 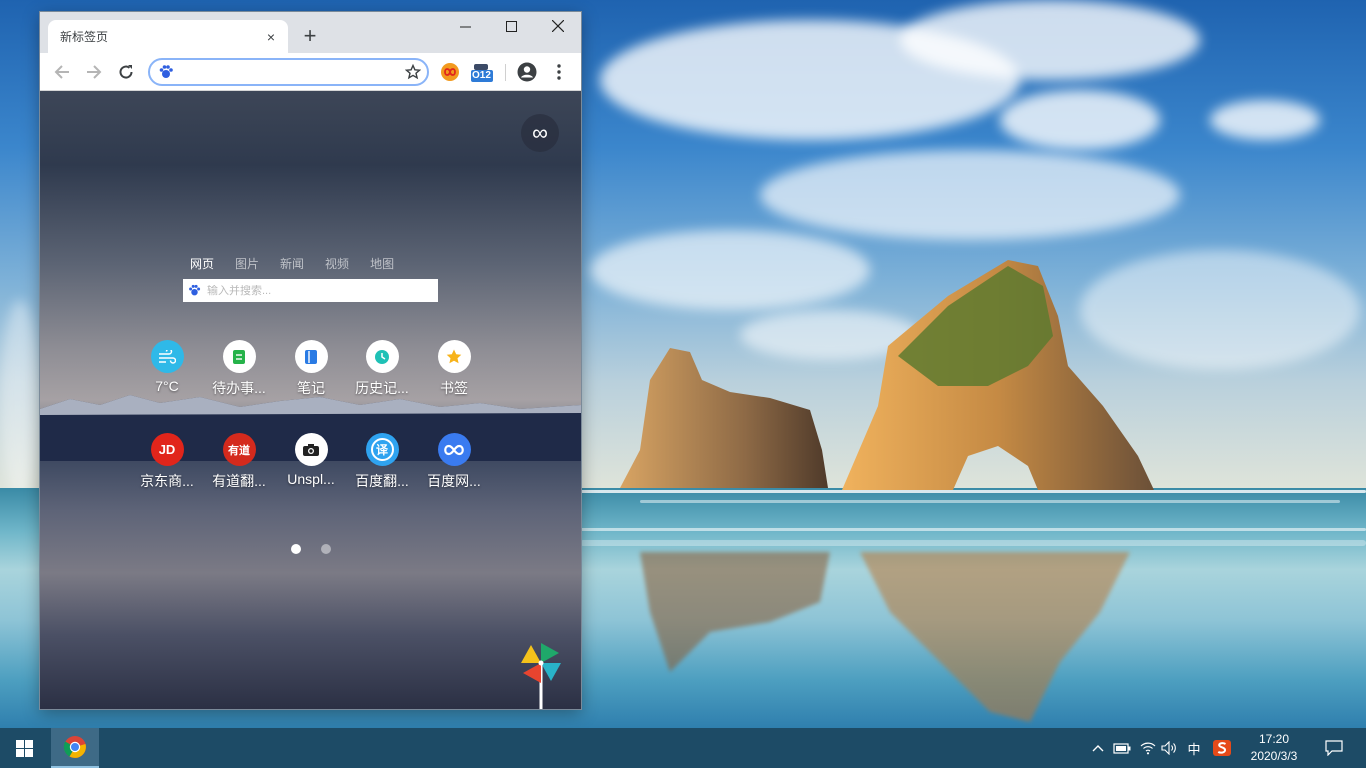 I want to click on reload-button, so click(x=126, y=72).